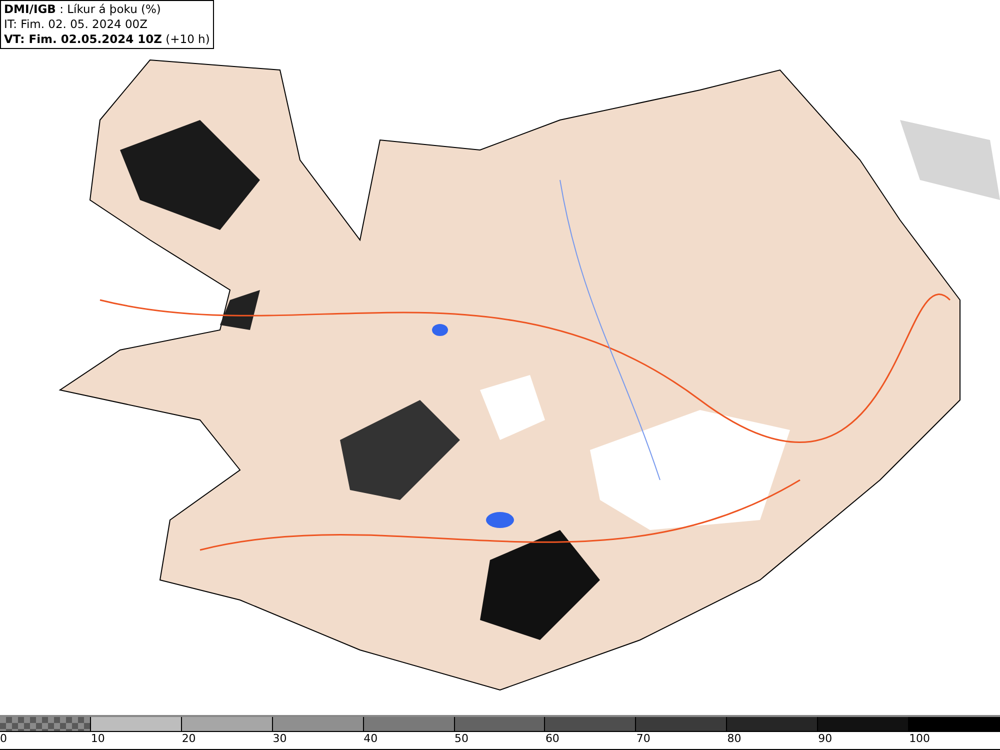 The width and height of the screenshot is (1000, 750). Describe the element at coordinates (83, 9) in the screenshot. I see `header-line: DMI/IGB : Líkur á þoku (%)` at that location.